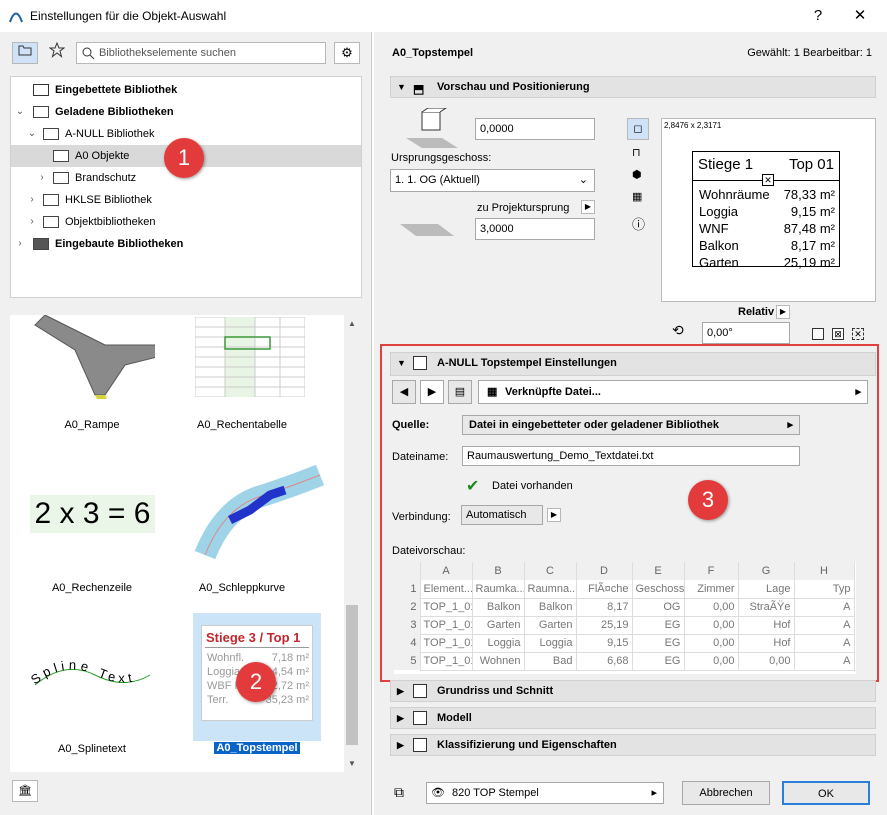 The image size is (887, 815). Describe the element at coordinates (429, 551) in the screenshot. I see `file-preview-label: Dateivorschau:` at that location.